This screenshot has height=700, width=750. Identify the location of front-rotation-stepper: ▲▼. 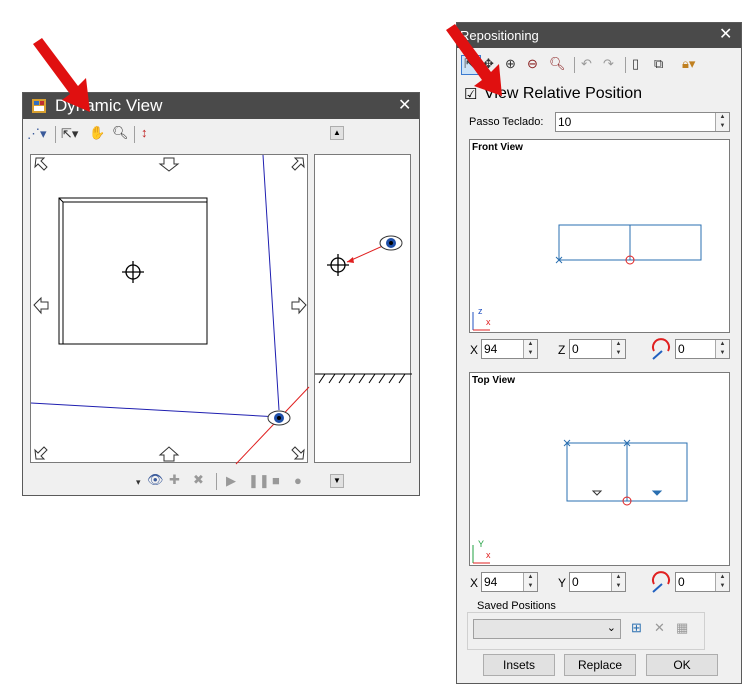
(702, 349).